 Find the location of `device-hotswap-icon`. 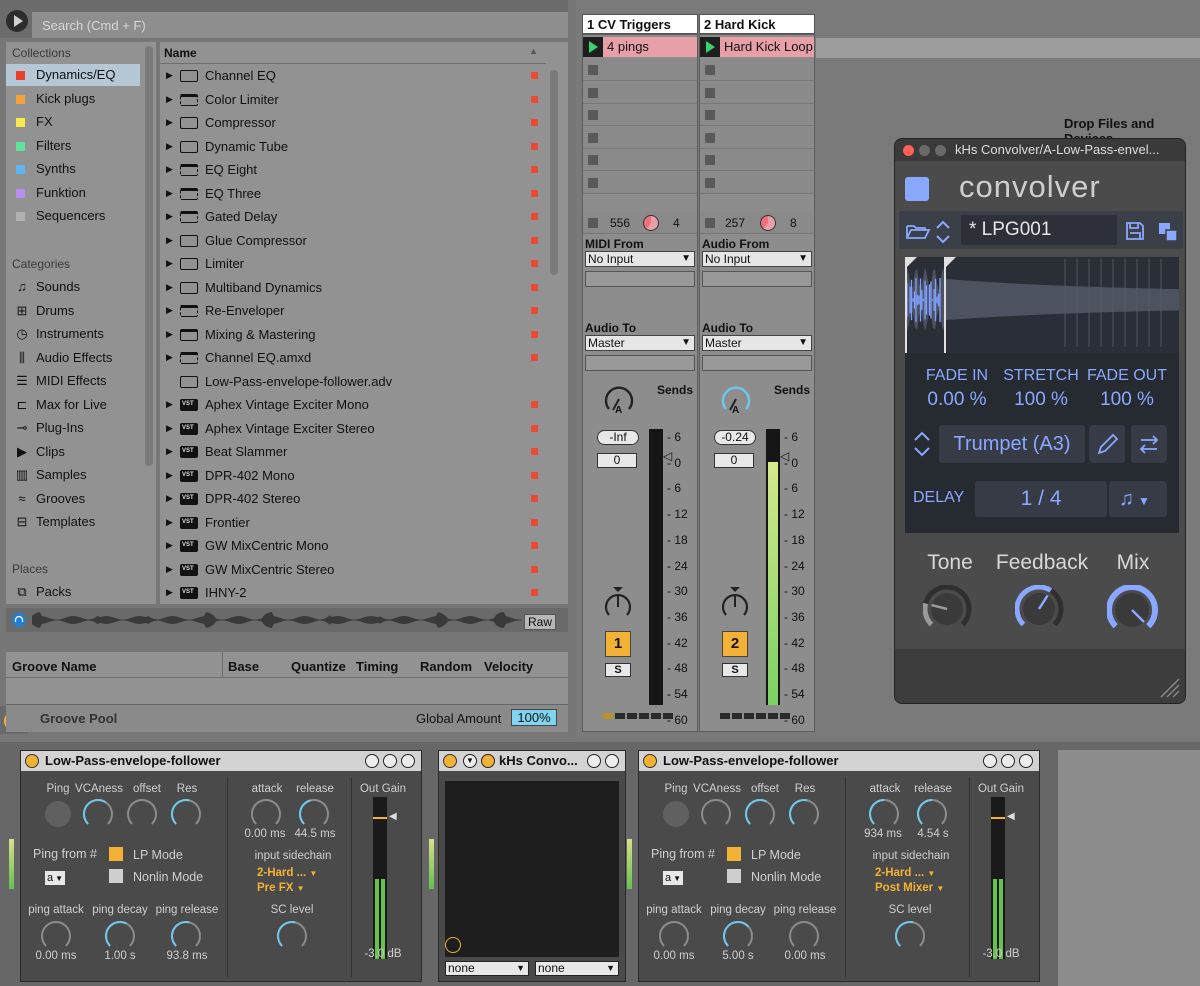

device-hotswap-icon is located at coordinates (612, 761).